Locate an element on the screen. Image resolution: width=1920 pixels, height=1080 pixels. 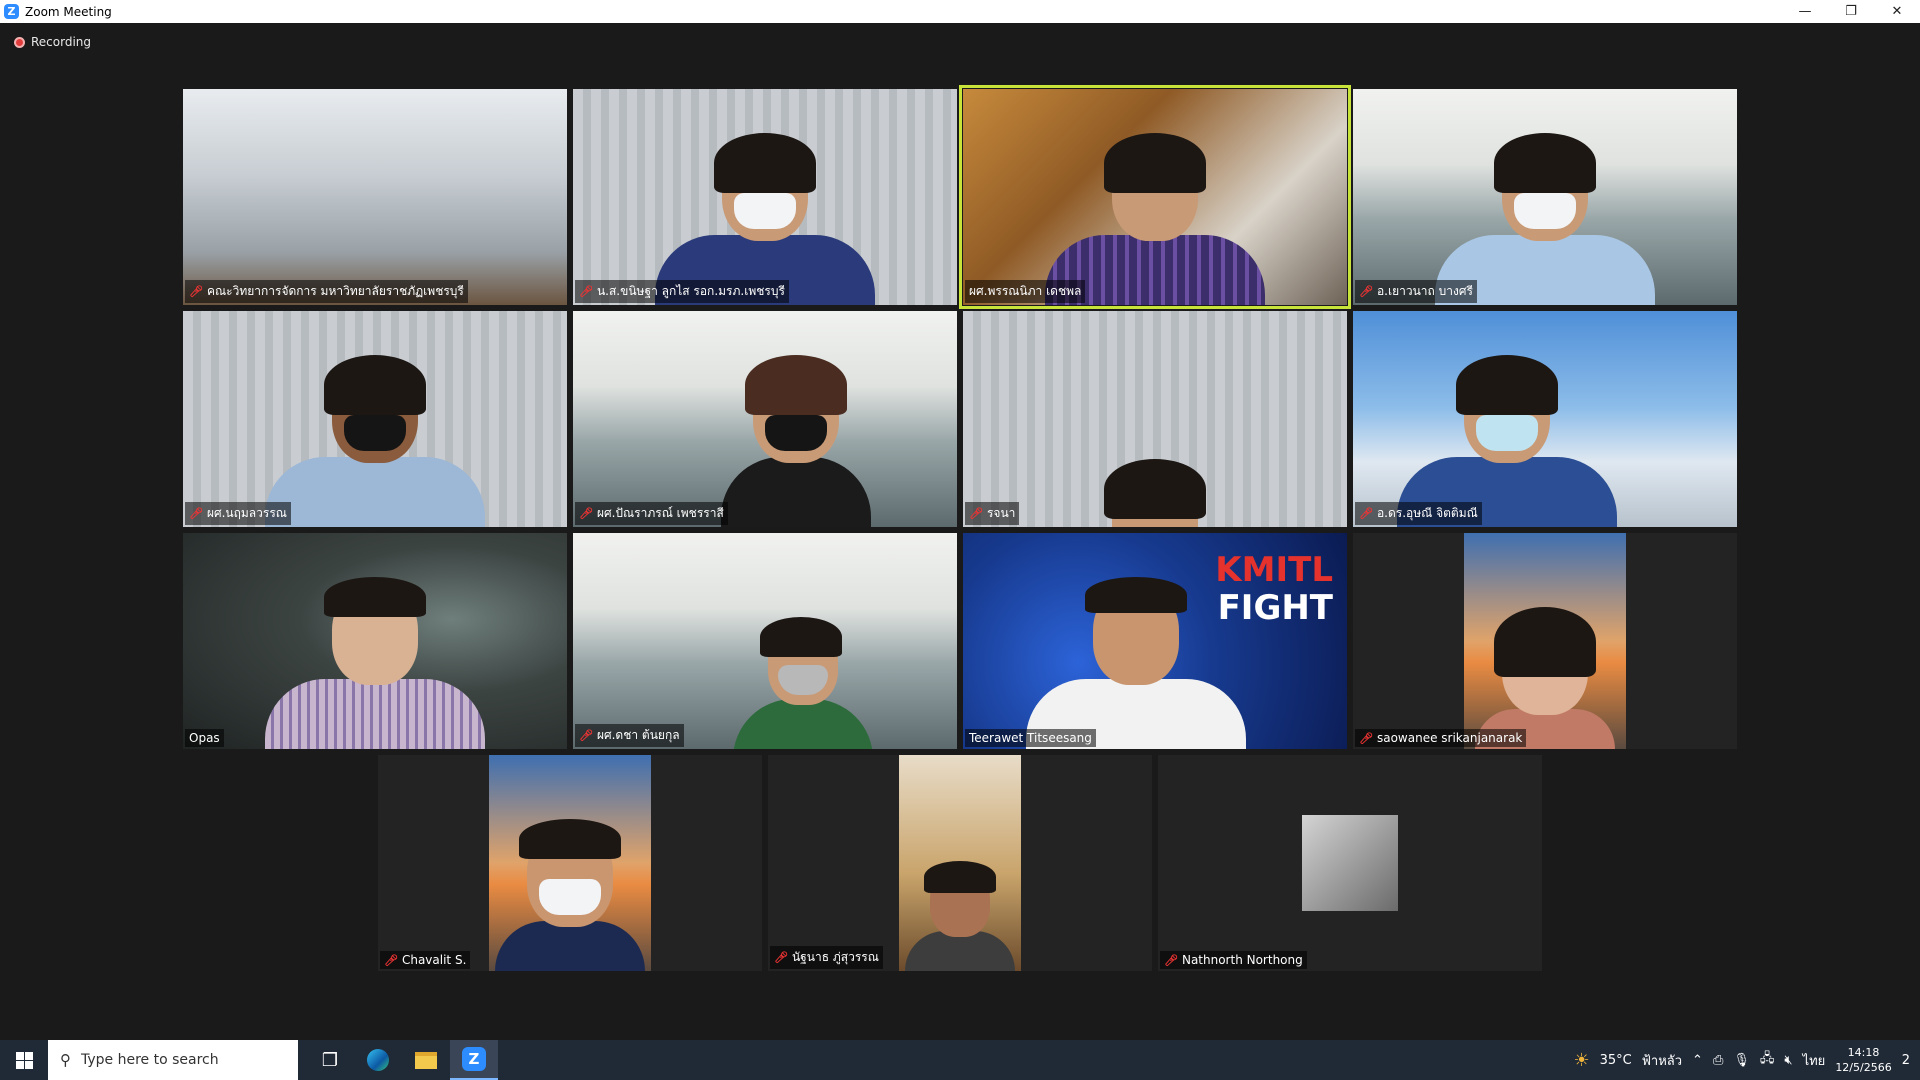
participant-name: Chavalit S. is located at coordinates (434, 960).